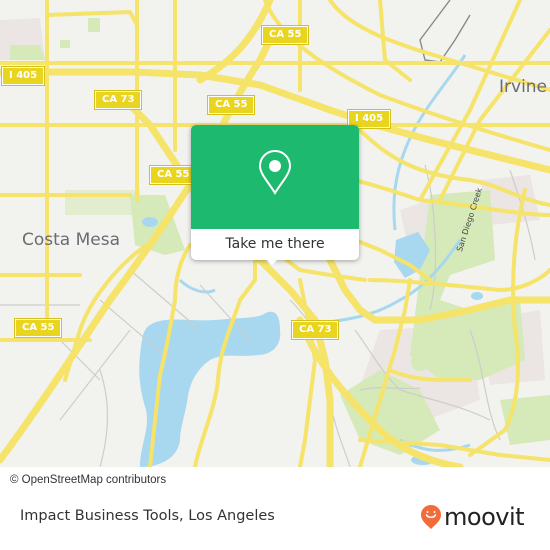  What do you see at coordinates (275, 172) in the screenshot?
I see `location-pin-icon` at bounding box center [275, 172].